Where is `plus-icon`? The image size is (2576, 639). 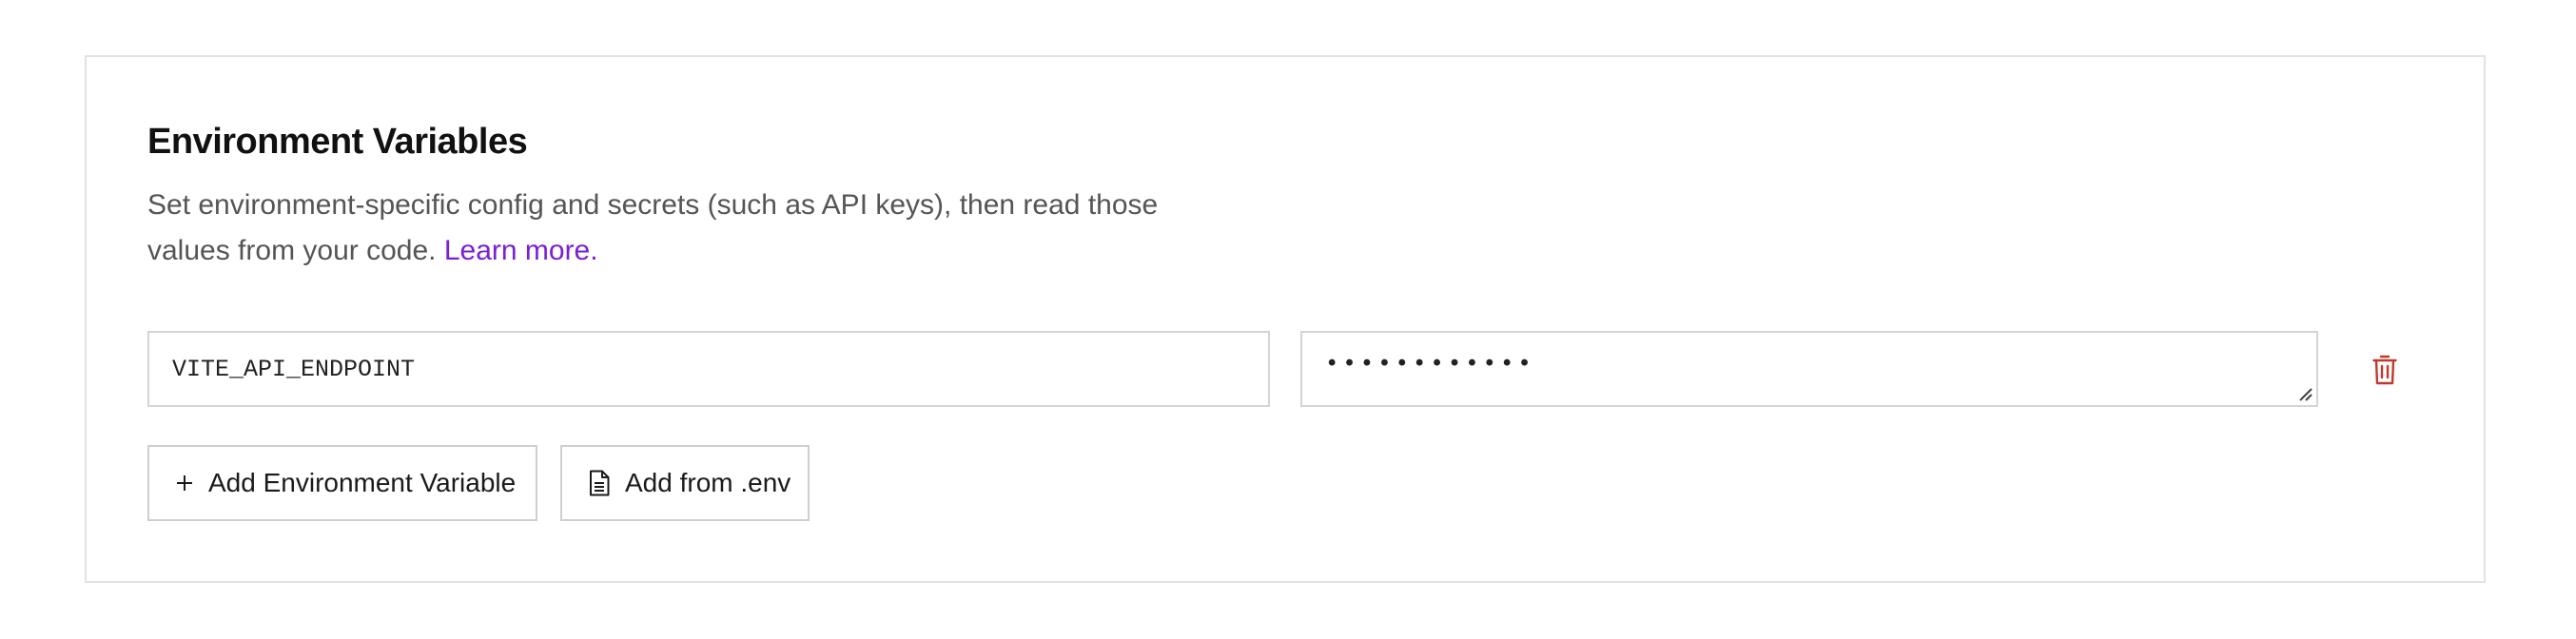
plus-icon is located at coordinates (185, 483).